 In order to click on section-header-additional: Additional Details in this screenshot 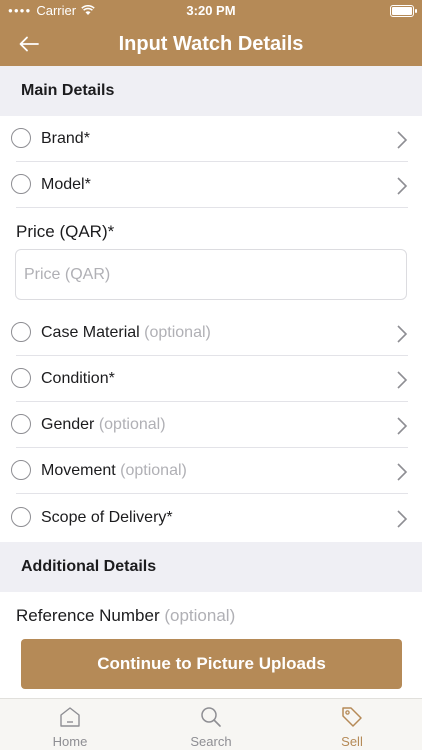, I will do `click(211, 567)`.